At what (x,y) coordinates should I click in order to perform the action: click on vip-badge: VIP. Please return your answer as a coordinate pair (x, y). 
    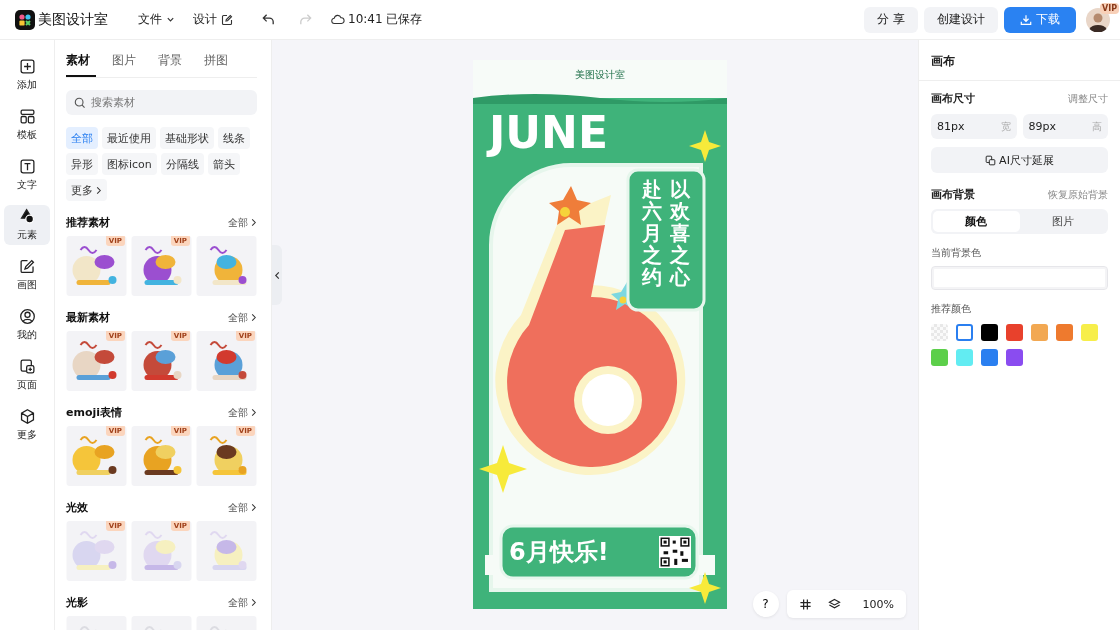
    Looking at the image, I should click on (1109, 8).